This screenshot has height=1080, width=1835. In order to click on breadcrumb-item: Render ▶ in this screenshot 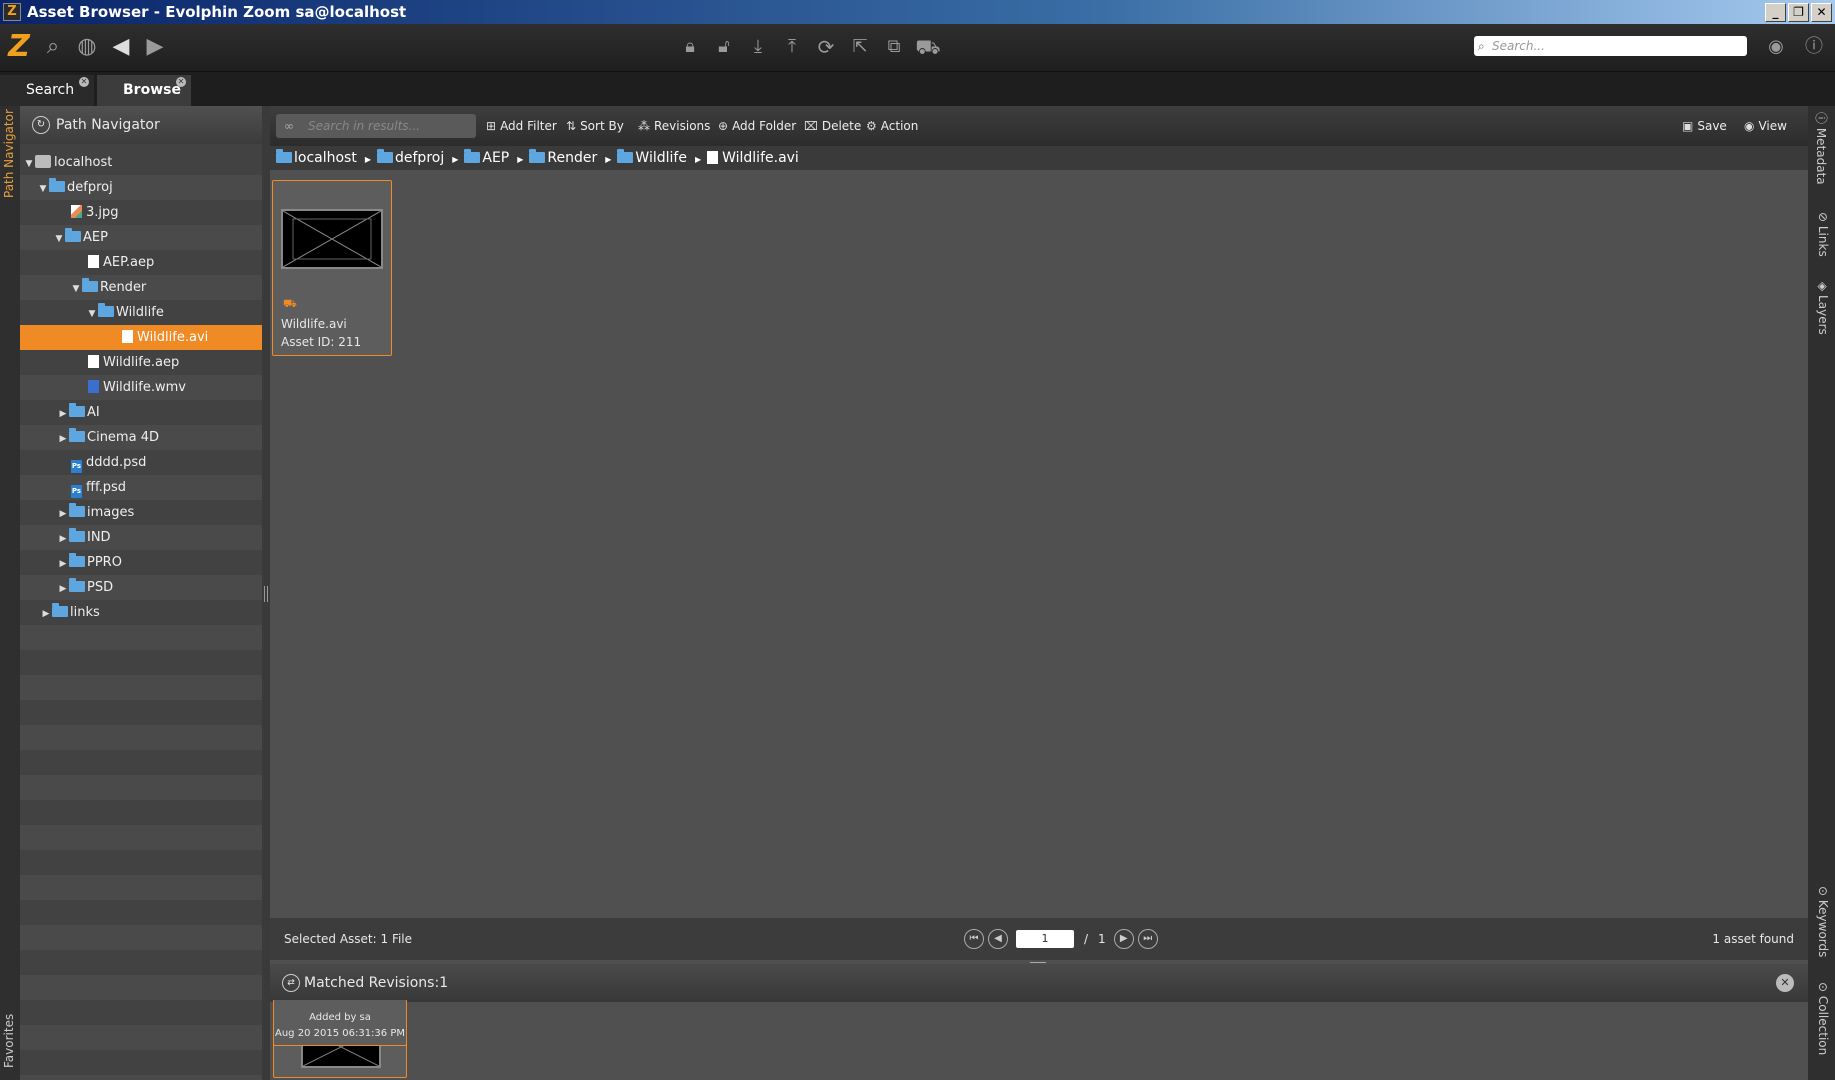, I will do `click(570, 157)`.